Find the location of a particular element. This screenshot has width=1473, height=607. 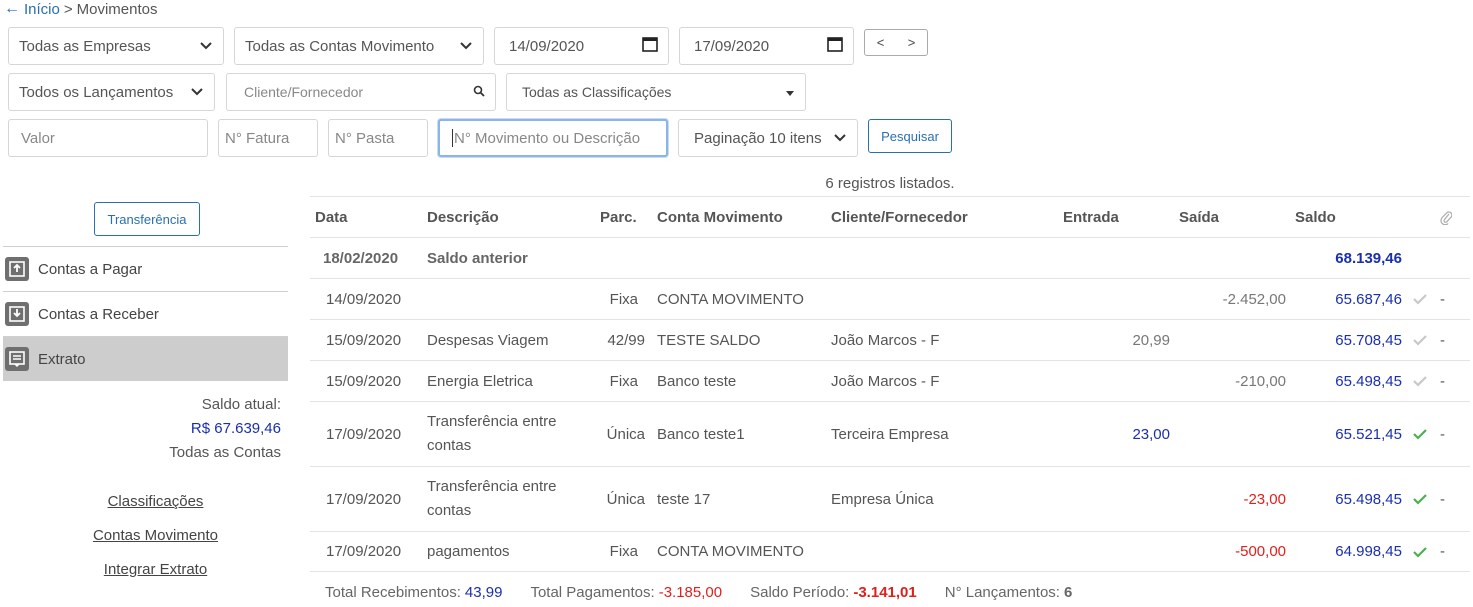

total-recebimentos-label: Total Recebimentos: is located at coordinates (393, 592).